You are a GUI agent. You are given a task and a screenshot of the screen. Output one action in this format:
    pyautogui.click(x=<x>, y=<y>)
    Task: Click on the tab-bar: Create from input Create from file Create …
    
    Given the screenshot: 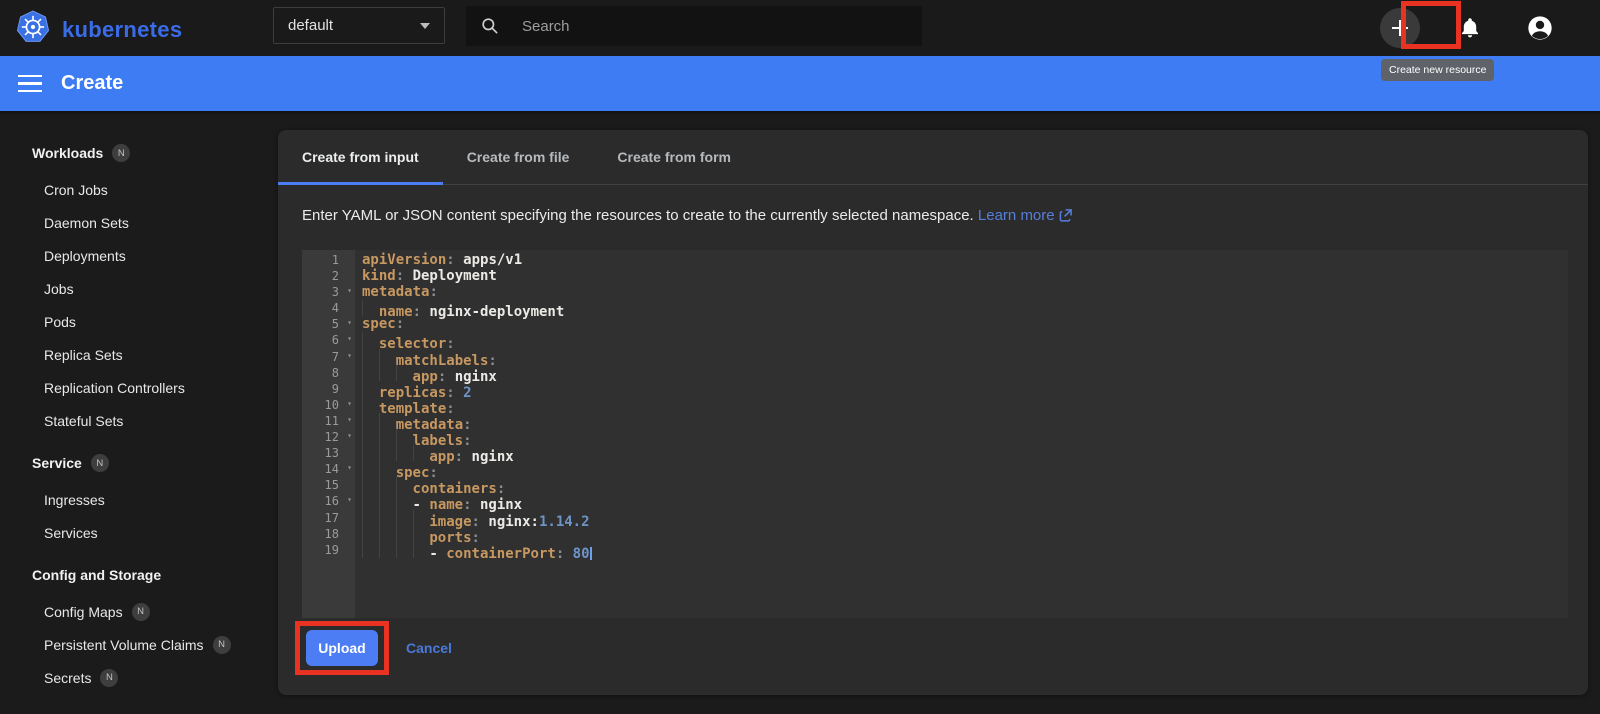 What is the action you would take?
    pyautogui.click(x=933, y=157)
    